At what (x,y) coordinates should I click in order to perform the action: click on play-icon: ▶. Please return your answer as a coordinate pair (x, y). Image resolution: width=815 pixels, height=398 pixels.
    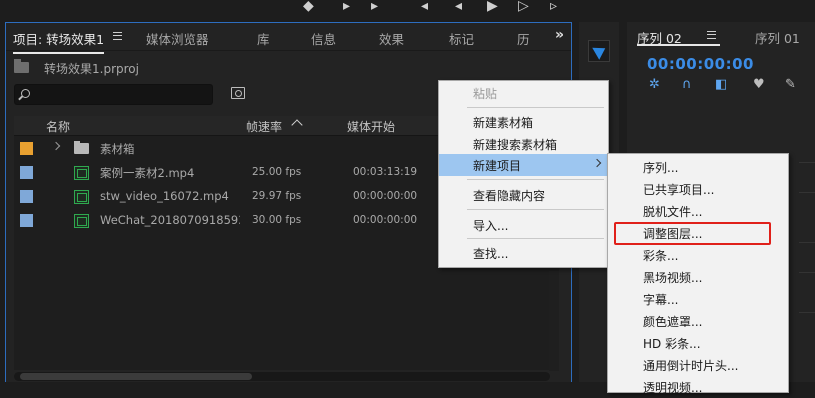
    Looking at the image, I should click on (492, 7).